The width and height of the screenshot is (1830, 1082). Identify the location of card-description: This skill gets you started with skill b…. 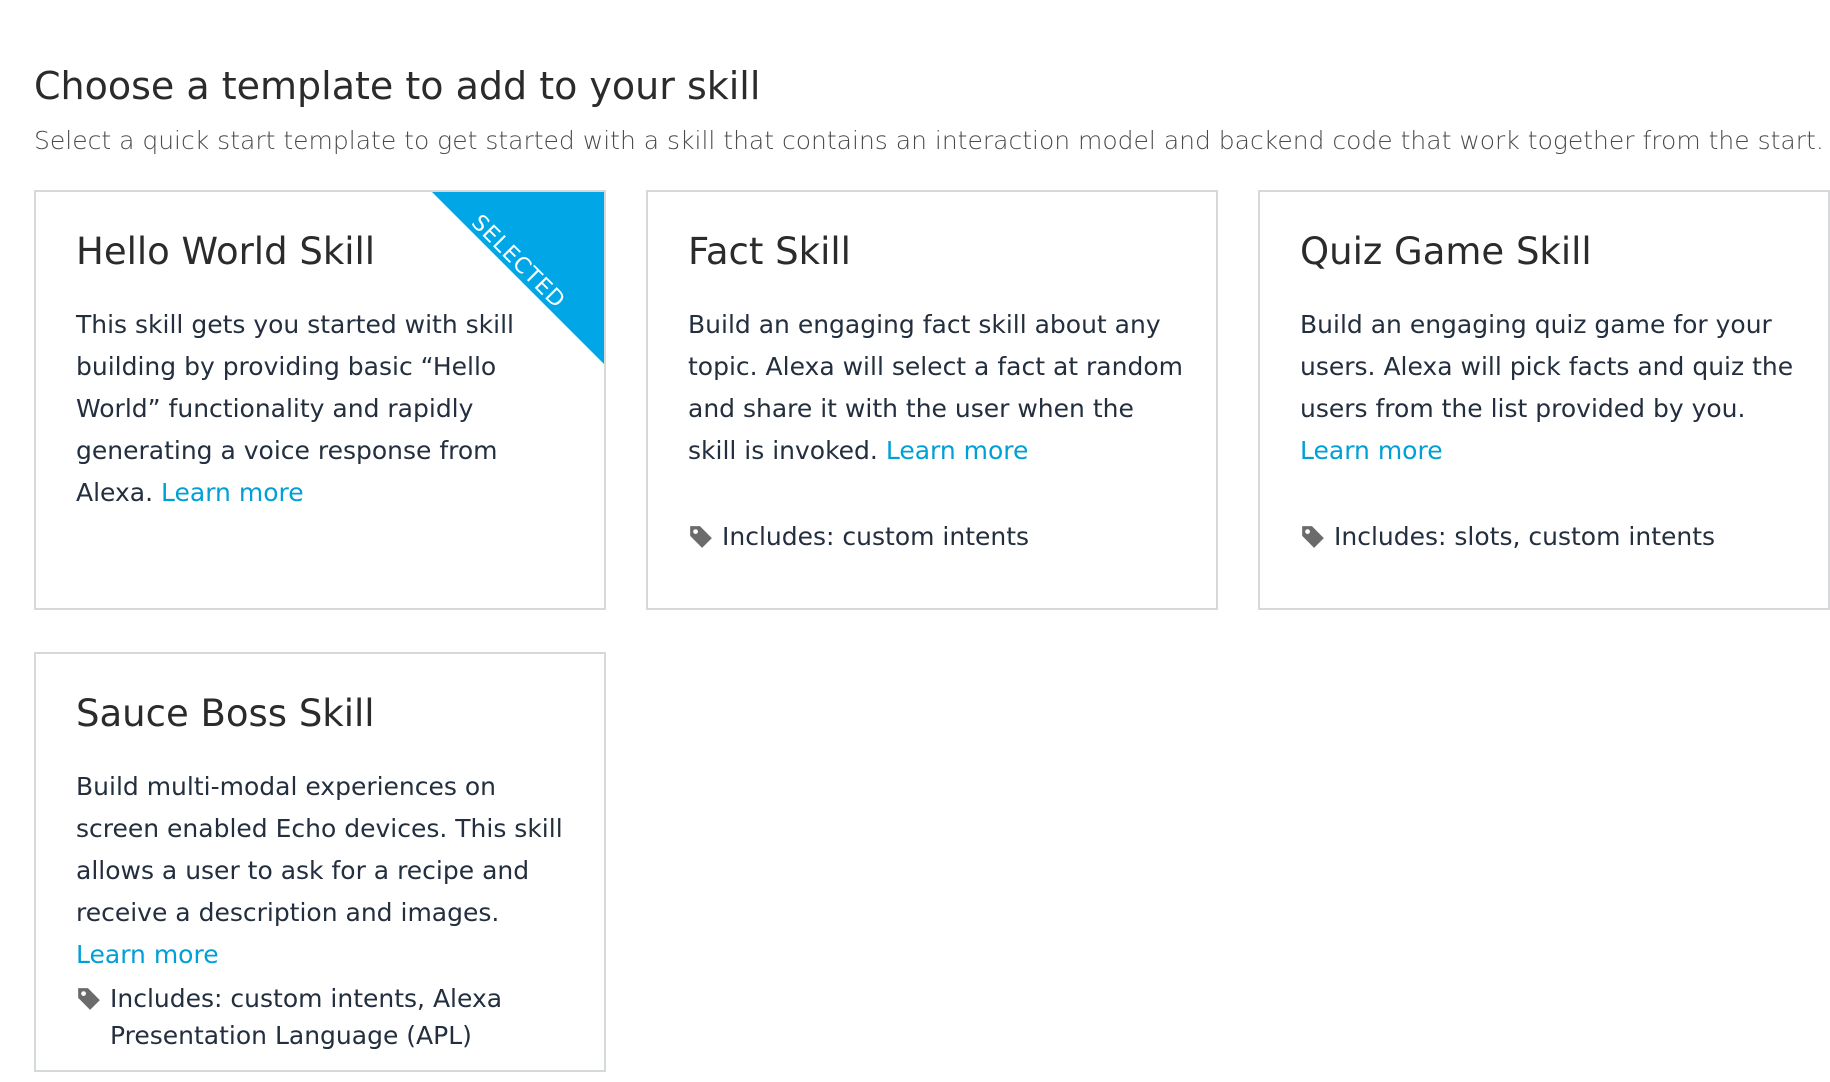
(326, 409).